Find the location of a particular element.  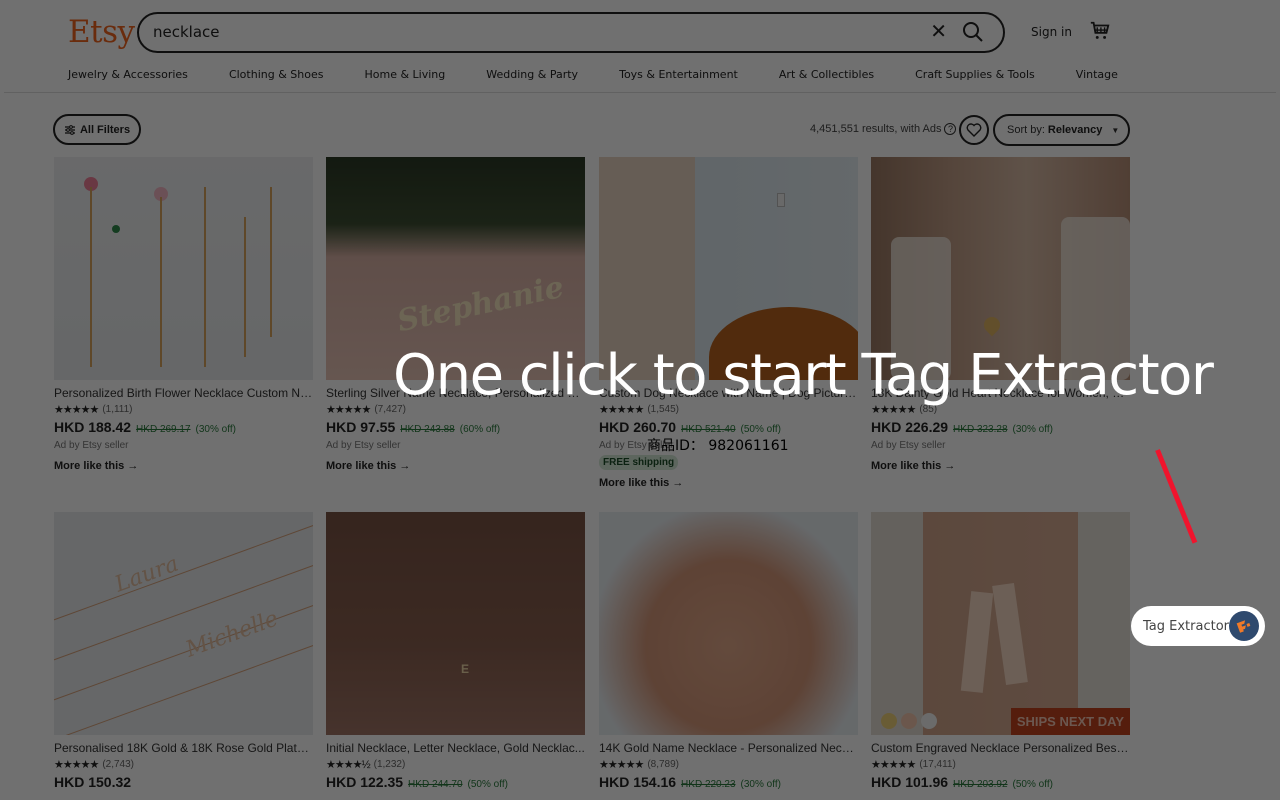

product-id-label: 商品ID： 982061161 is located at coordinates (718, 446).